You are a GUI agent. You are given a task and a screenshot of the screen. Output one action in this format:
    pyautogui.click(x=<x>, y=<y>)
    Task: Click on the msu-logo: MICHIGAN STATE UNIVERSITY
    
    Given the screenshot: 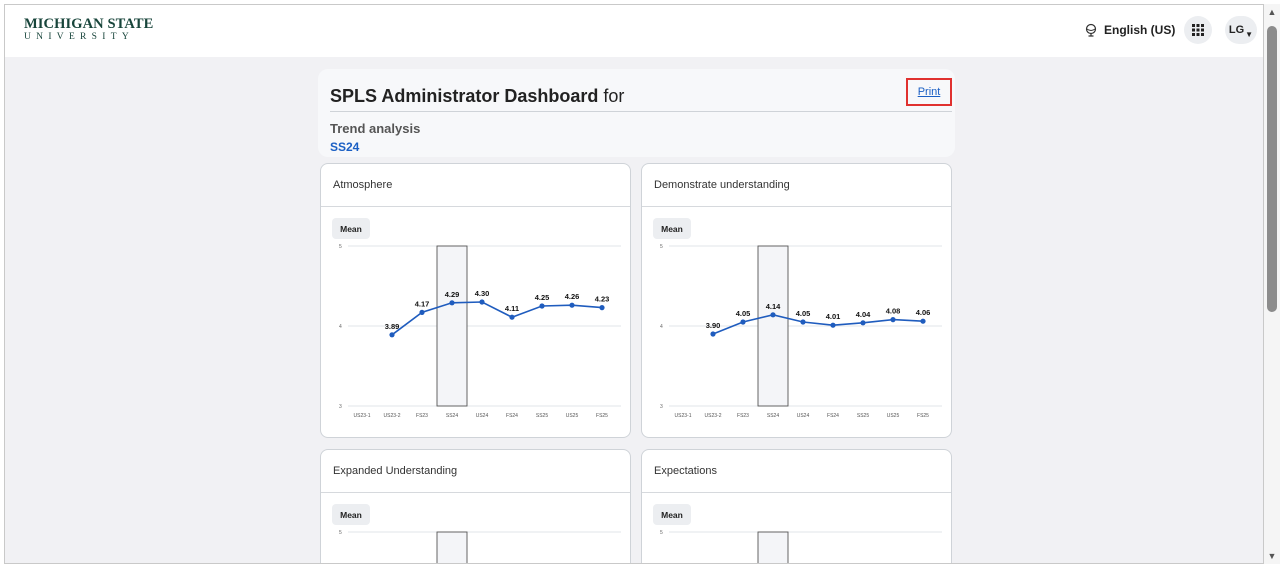 What is the action you would take?
    pyautogui.click(x=88, y=29)
    